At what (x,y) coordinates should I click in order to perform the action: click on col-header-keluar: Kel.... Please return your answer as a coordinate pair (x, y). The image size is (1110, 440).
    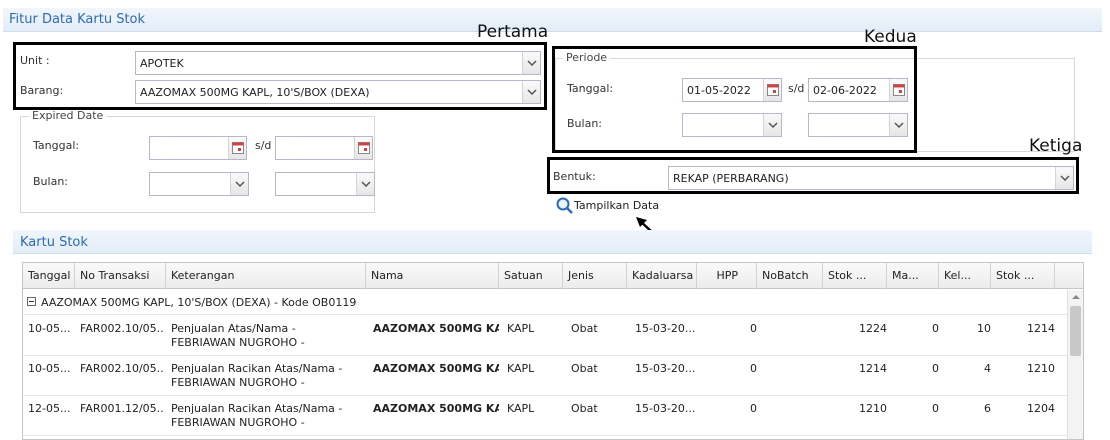
    Looking at the image, I should click on (965, 276).